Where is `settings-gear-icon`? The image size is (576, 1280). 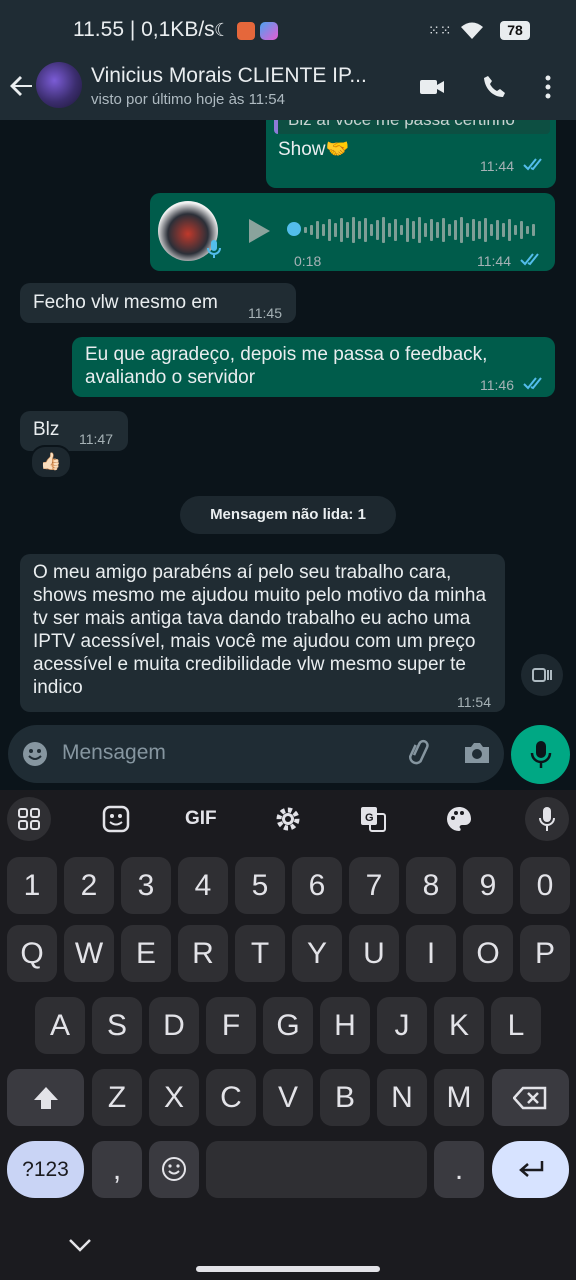 settings-gear-icon is located at coordinates (288, 819).